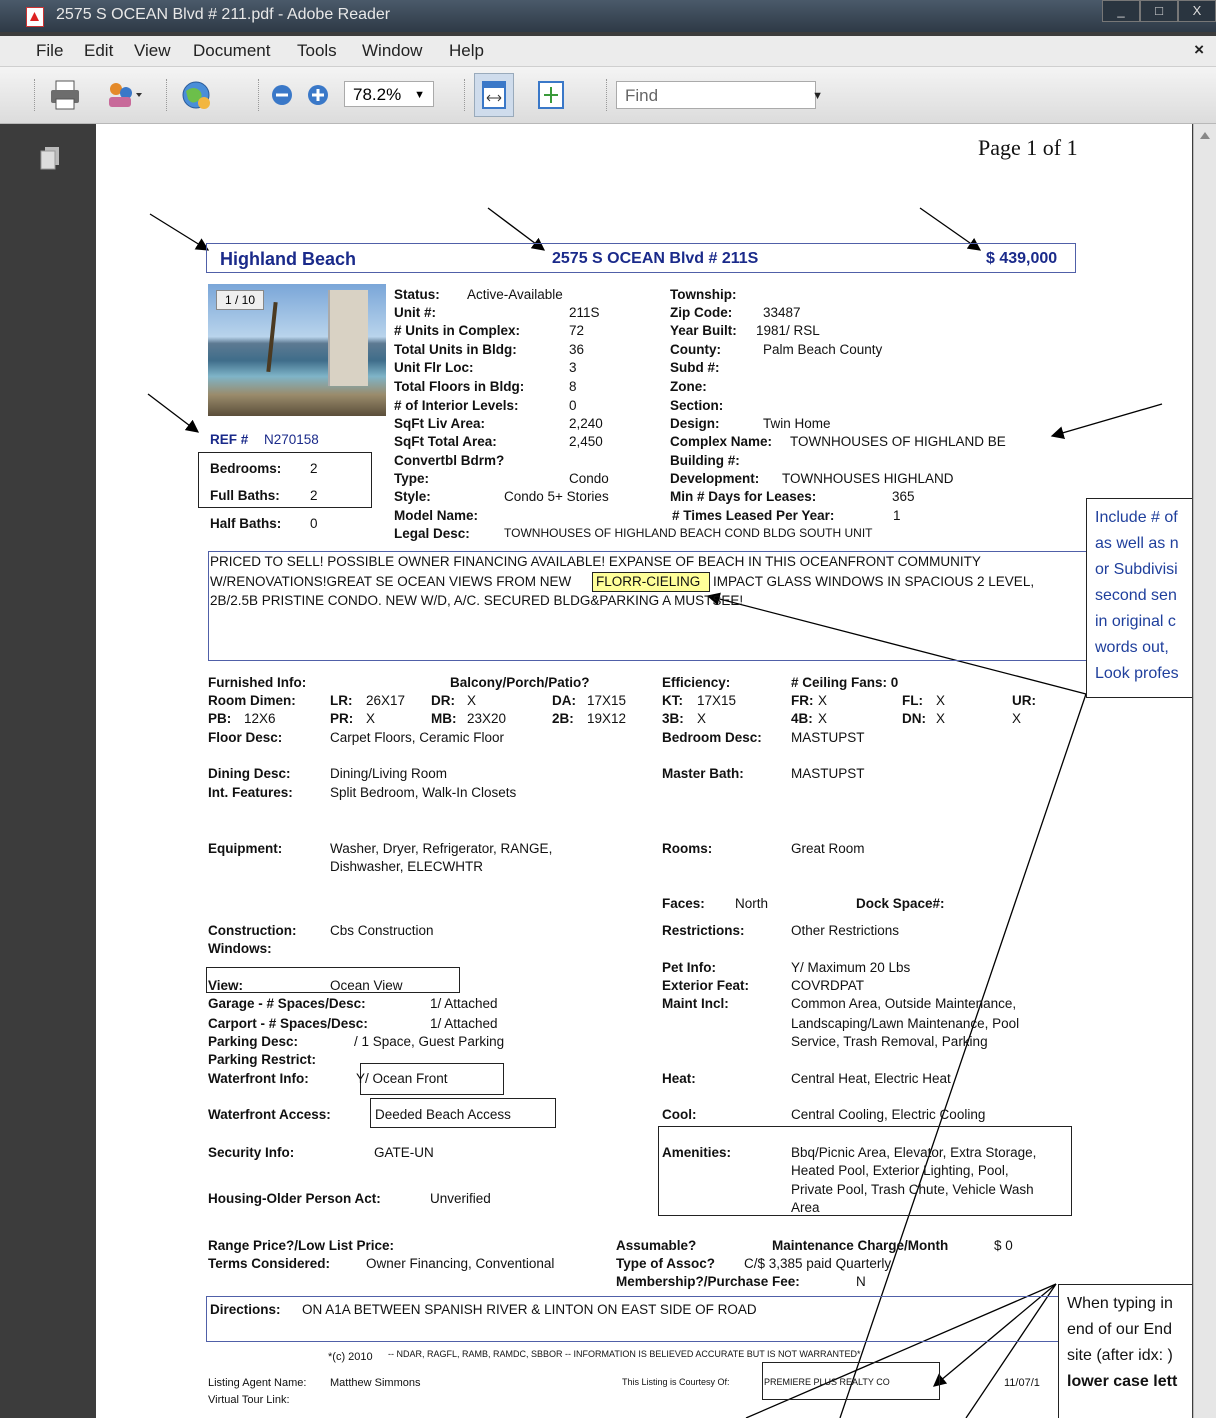  I want to click on menu-window: Window, so click(392, 51).